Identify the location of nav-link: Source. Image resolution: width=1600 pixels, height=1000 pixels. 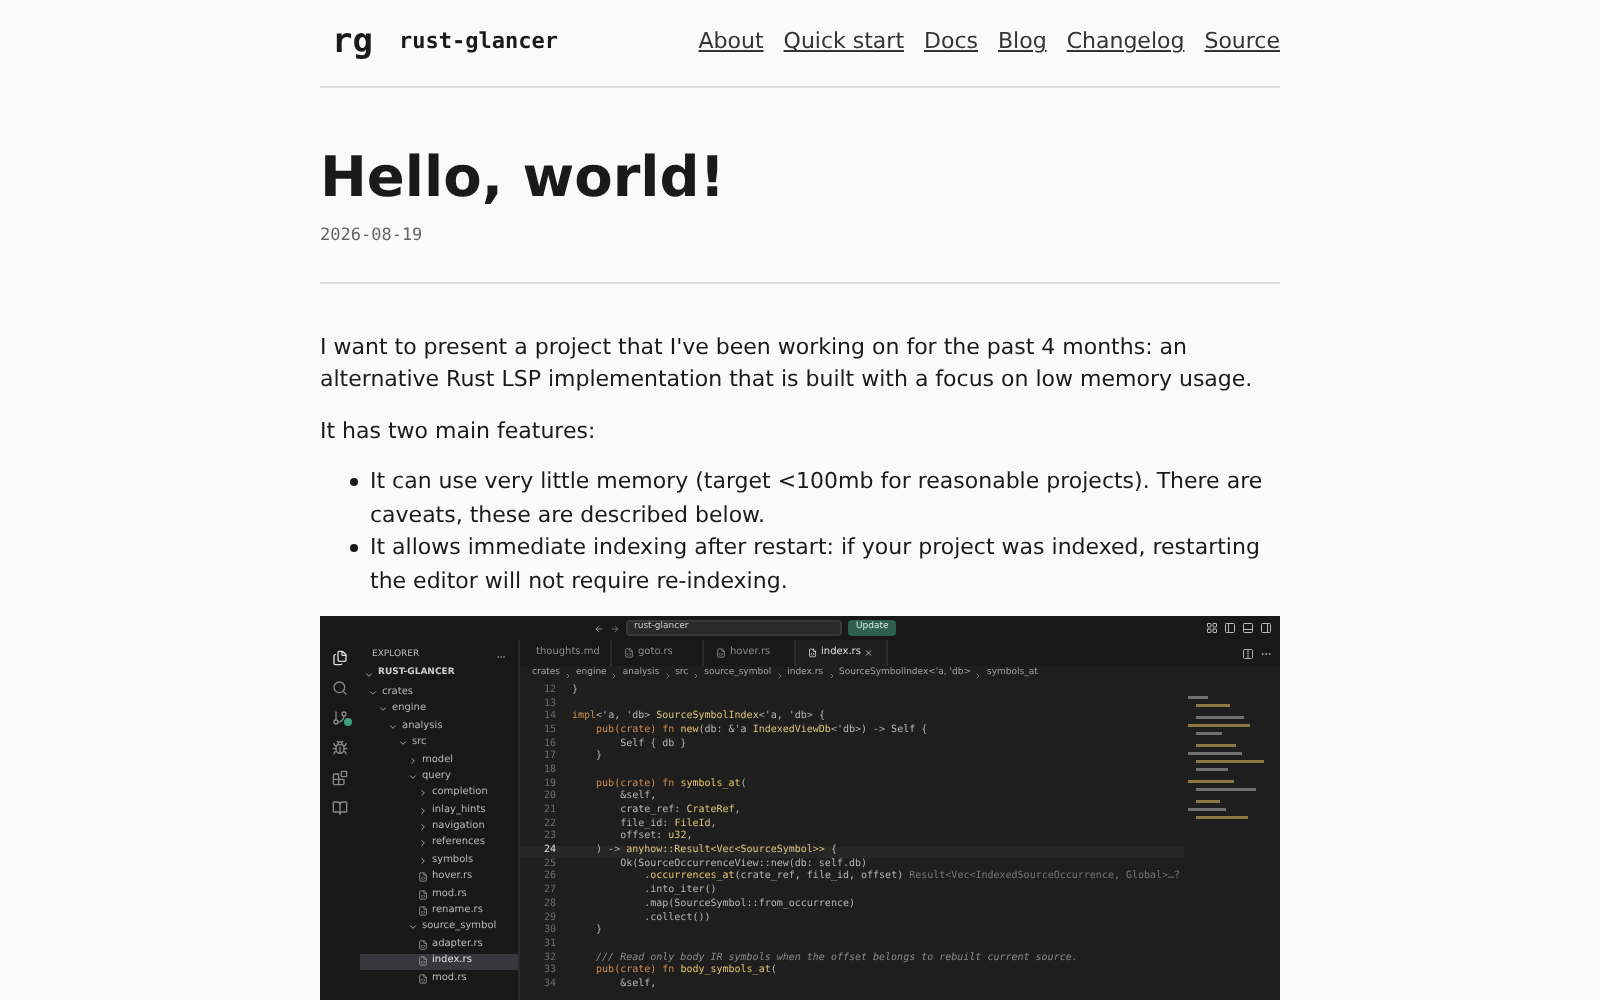
(1242, 43).